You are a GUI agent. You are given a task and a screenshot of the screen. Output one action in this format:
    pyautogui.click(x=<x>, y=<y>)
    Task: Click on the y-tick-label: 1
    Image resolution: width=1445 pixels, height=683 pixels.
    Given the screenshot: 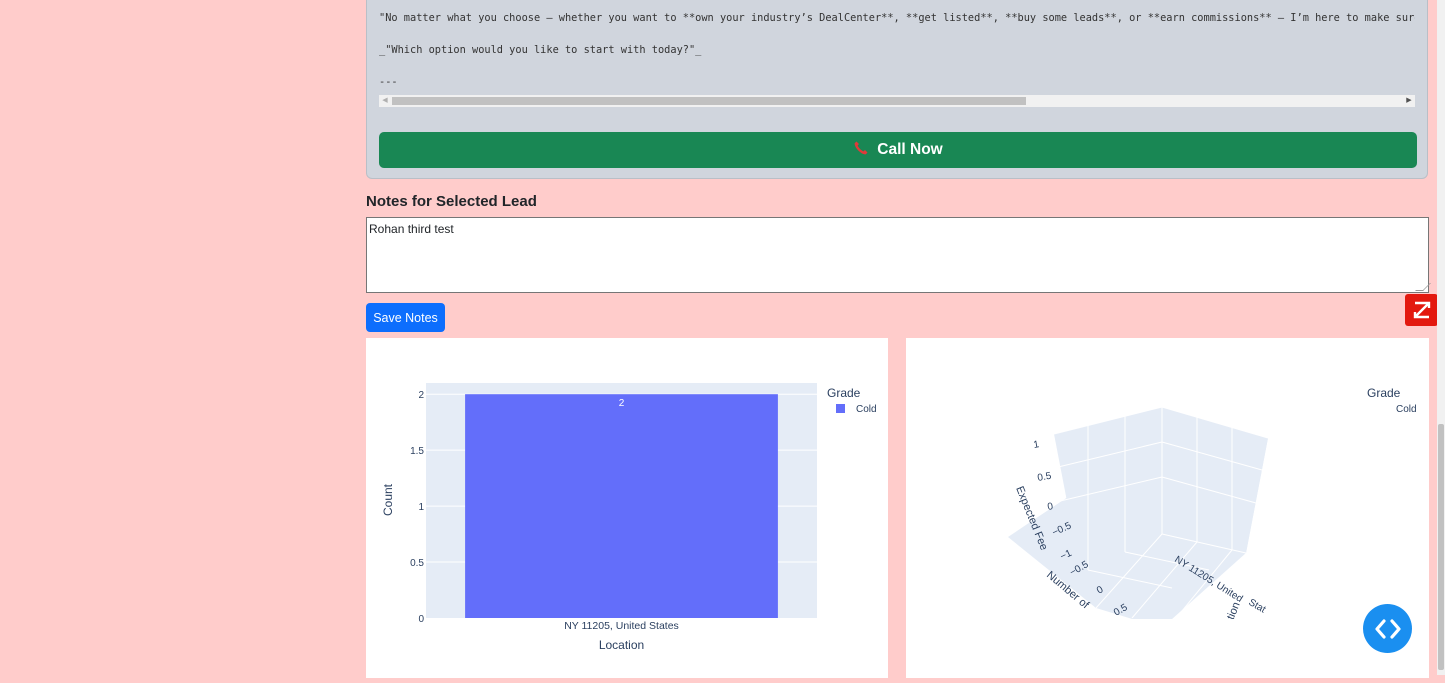 What is the action you would take?
    pyautogui.click(x=421, y=507)
    